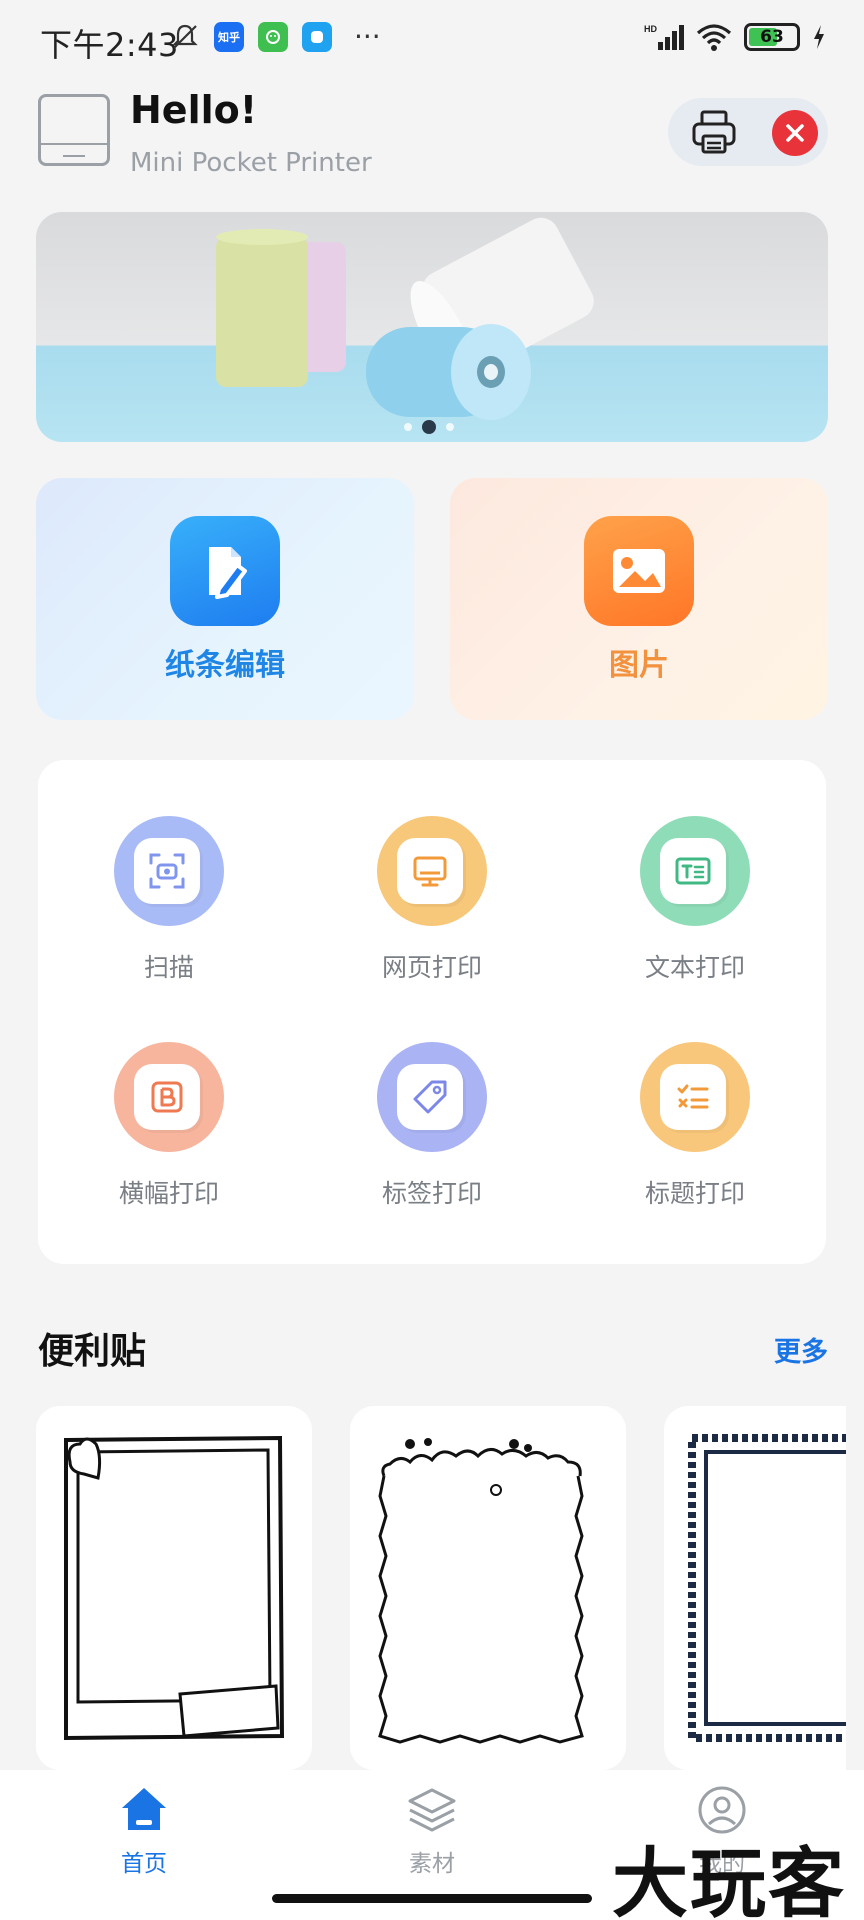  What do you see at coordinates (767, 1588) in the screenshot?
I see `stamp-frame-image` at bounding box center [767, 1588].